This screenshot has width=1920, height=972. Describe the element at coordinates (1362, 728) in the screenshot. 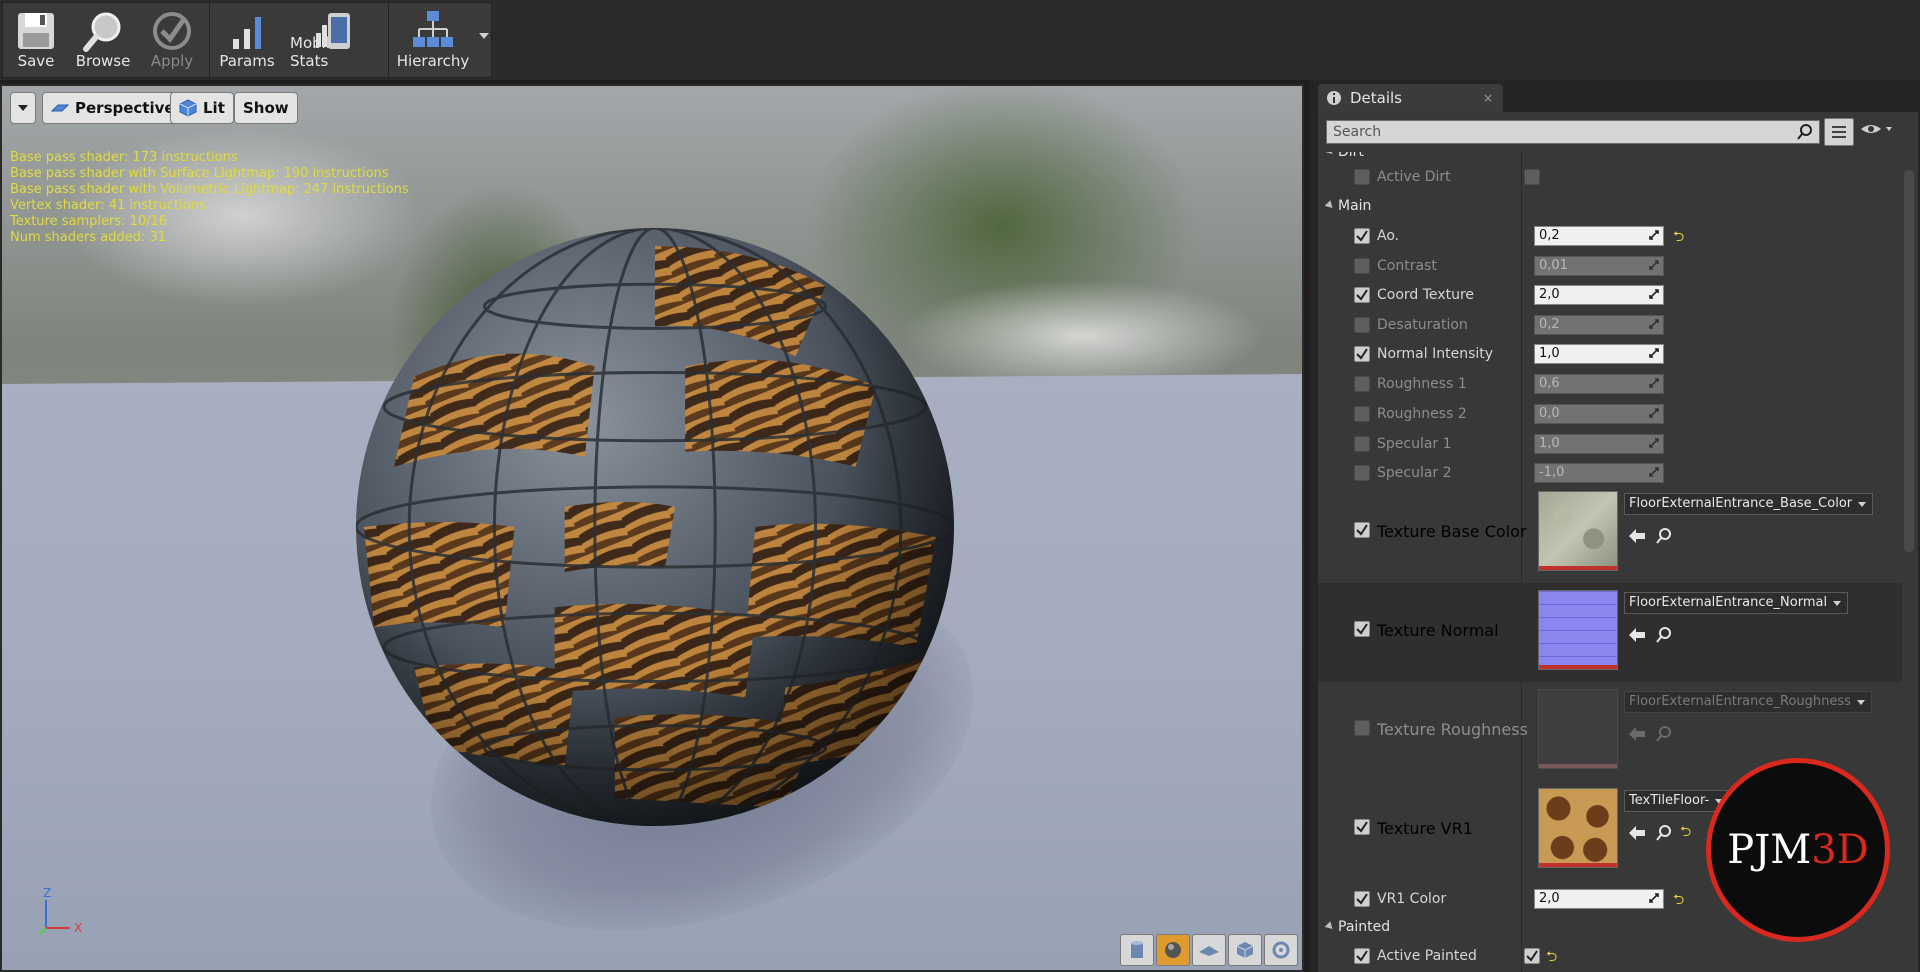

I see `texture-roughness-enable-checkbox` at that location.